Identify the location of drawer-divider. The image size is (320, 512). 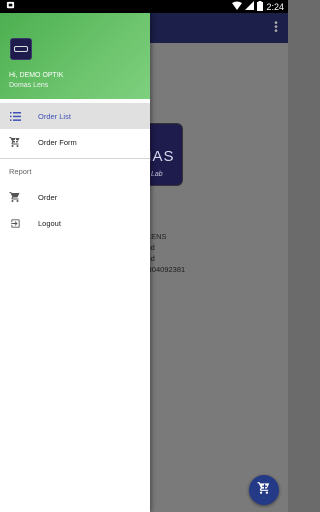
(75, 158).